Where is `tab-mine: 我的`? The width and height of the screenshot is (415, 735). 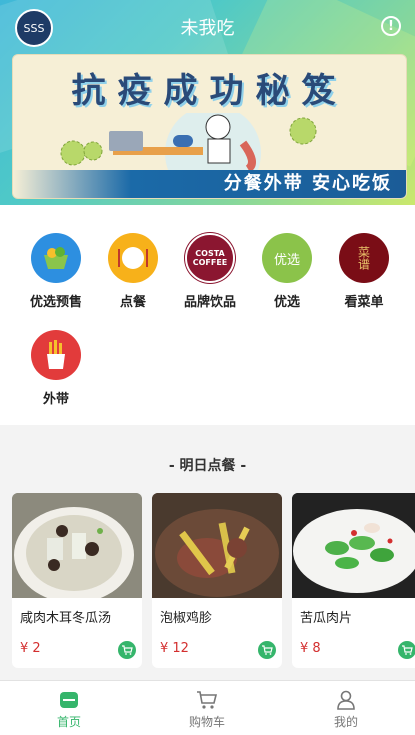 tab-mine: 我的 is located at coordinates (346, 708).